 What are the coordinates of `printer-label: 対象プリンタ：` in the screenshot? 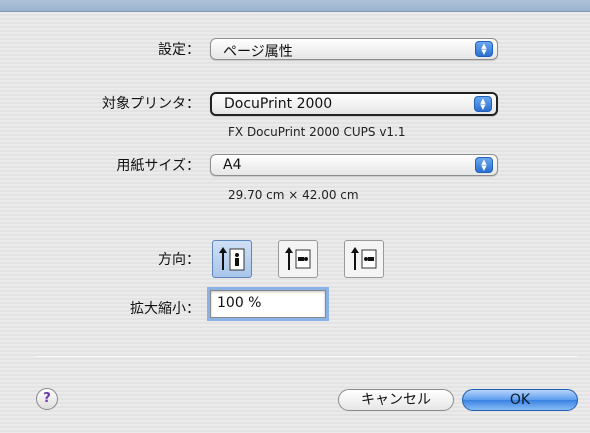 It's located at (151, 104).